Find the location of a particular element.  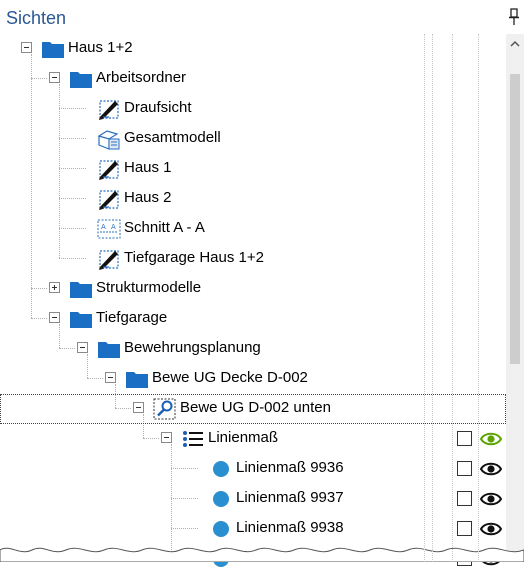

tree-item-label: Linienmaß 9938 is located at coordinates (290, 527).